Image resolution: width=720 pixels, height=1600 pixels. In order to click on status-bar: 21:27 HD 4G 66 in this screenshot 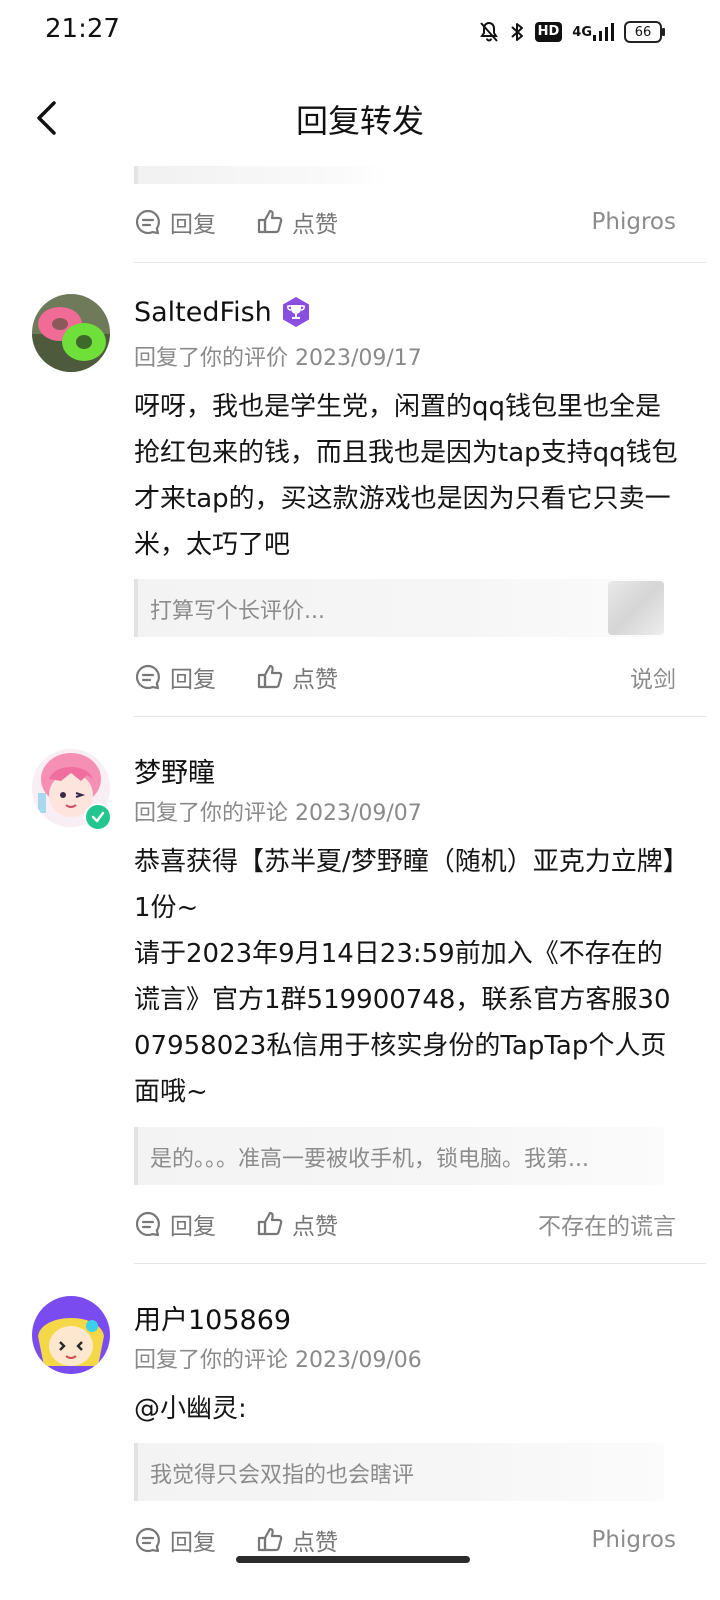, I will do `click(360, 31)`.